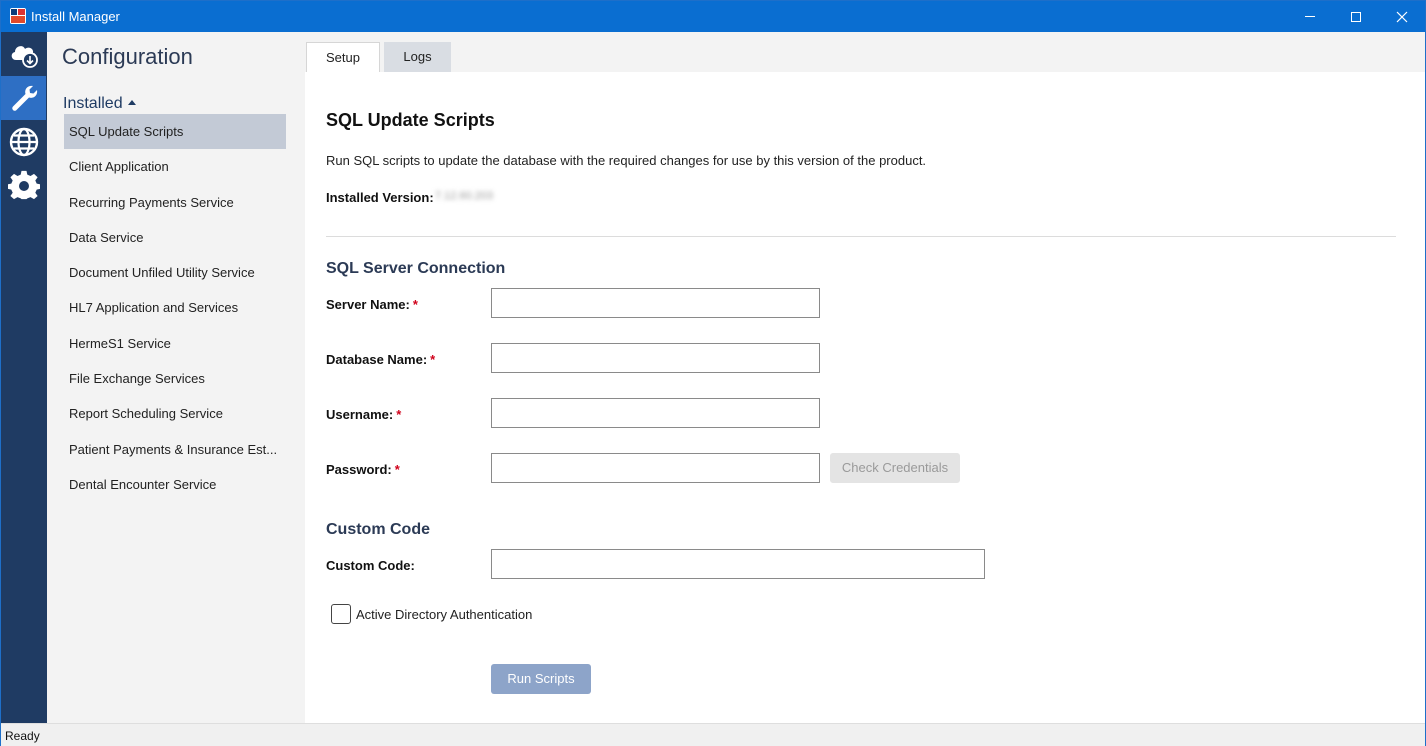 This screenshot has height=746, width=1426. Describe the element at coordinates (713, 16) in the screenshot. I see `title-bar: Install Manager` at that location.